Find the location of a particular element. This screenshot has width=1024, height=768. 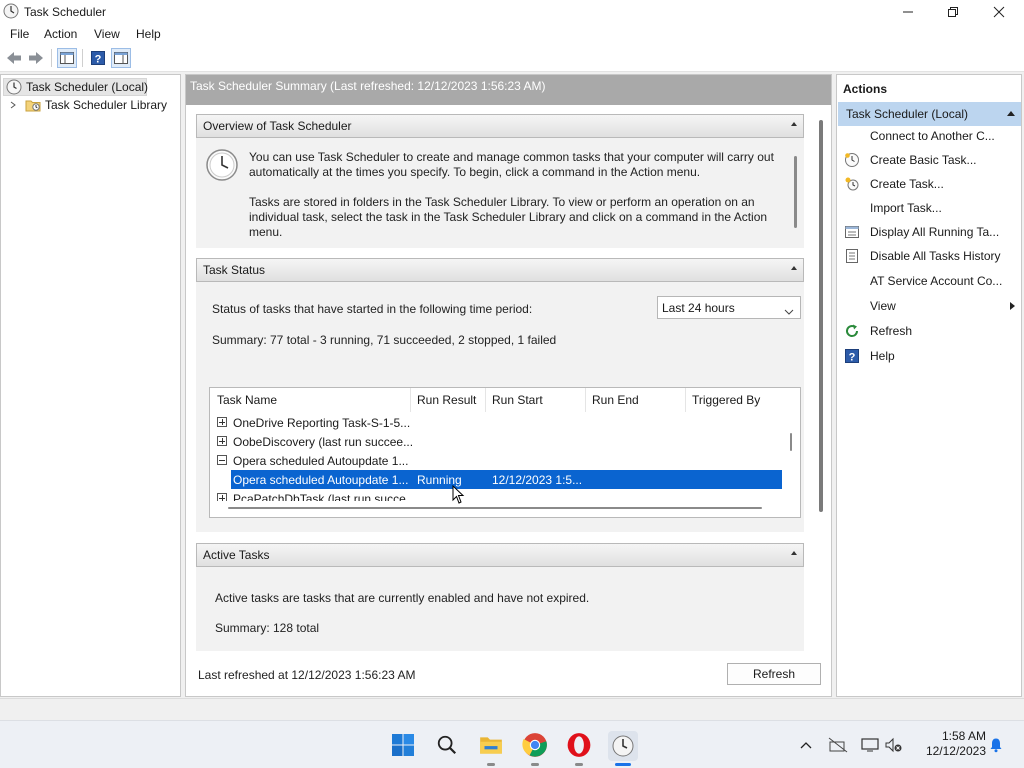

column-run-result: Run Result is located at coordinates (446, 400).